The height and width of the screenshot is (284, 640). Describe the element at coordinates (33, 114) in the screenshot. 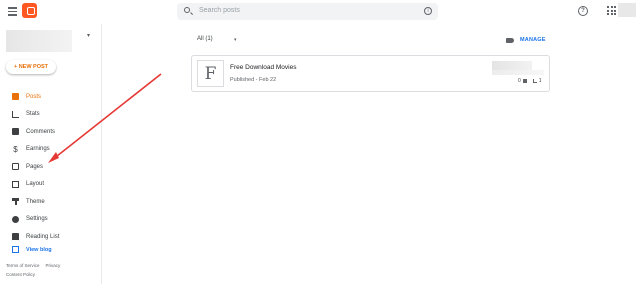

I see `sidebar-item-label: Stats` at that location.